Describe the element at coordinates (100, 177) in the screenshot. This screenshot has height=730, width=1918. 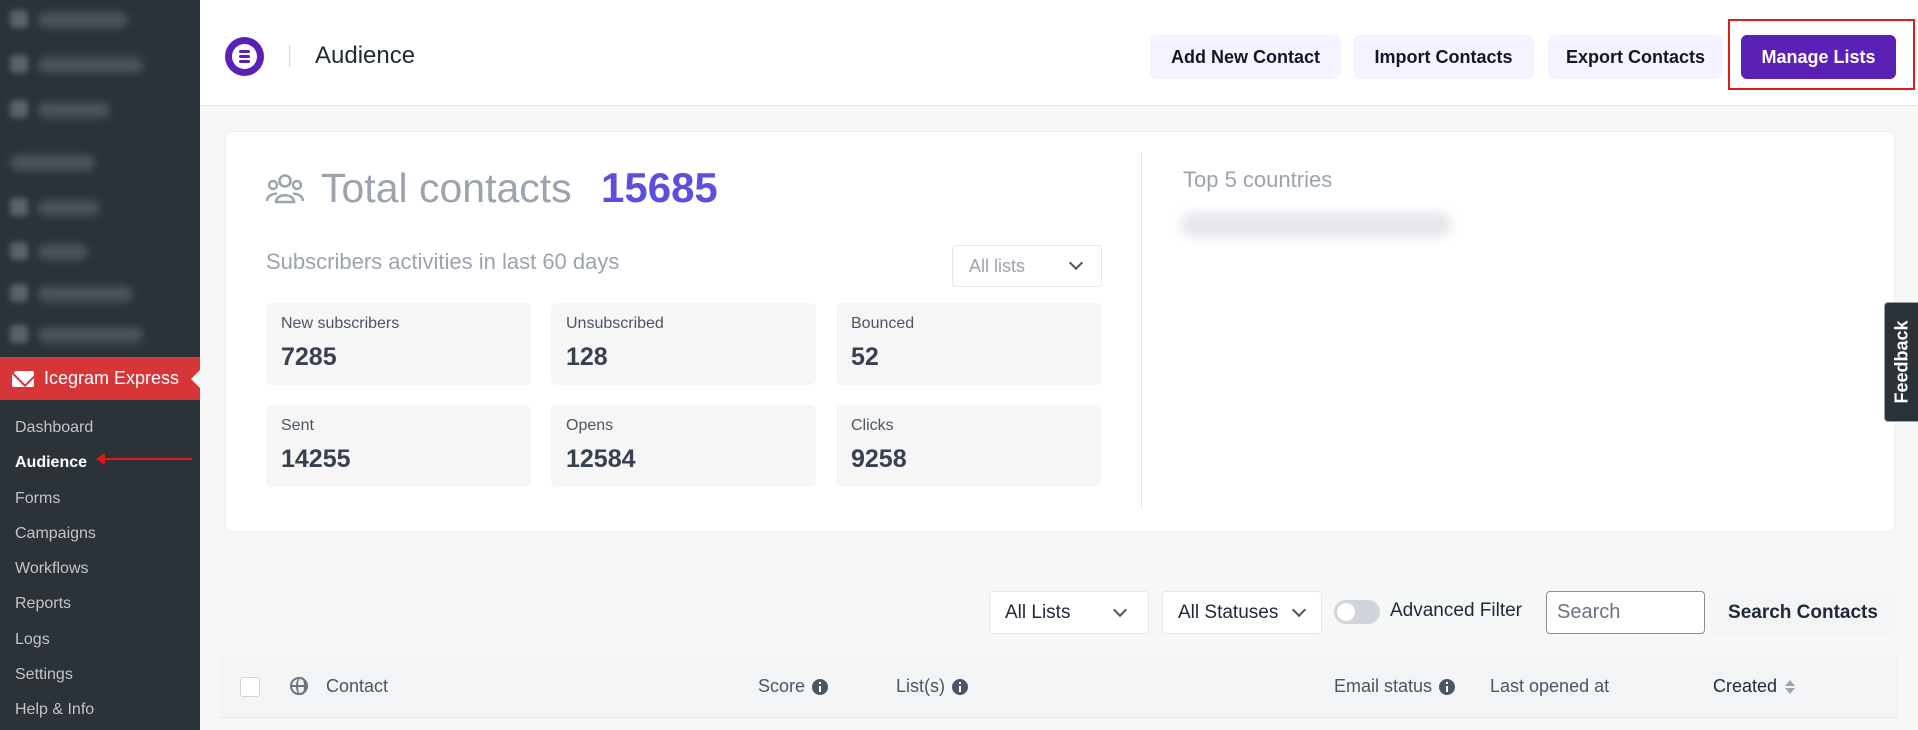
I see `blurred-menu-items` at that location.